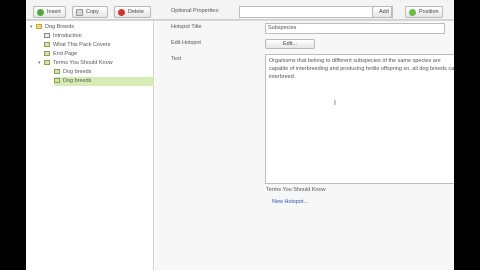 The image size is (480, 270). Describe the element at coordinates (90, 27) in the screenshot. I see `tree-root: ▾ Dog Breeds` at that location.